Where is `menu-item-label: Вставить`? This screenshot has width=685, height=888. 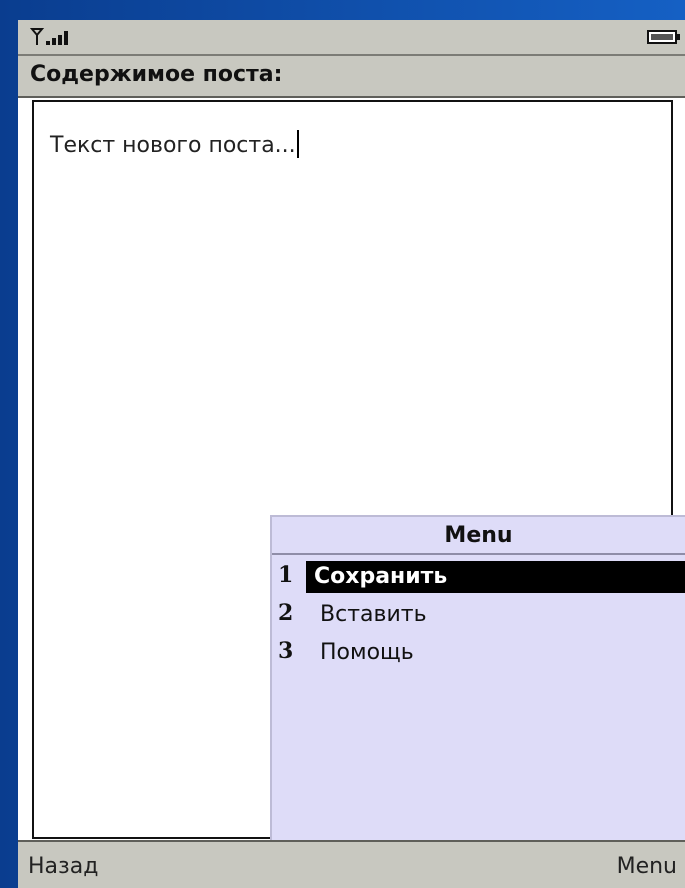
menu-item-label: Вставить is located at coordinates (373, 614).